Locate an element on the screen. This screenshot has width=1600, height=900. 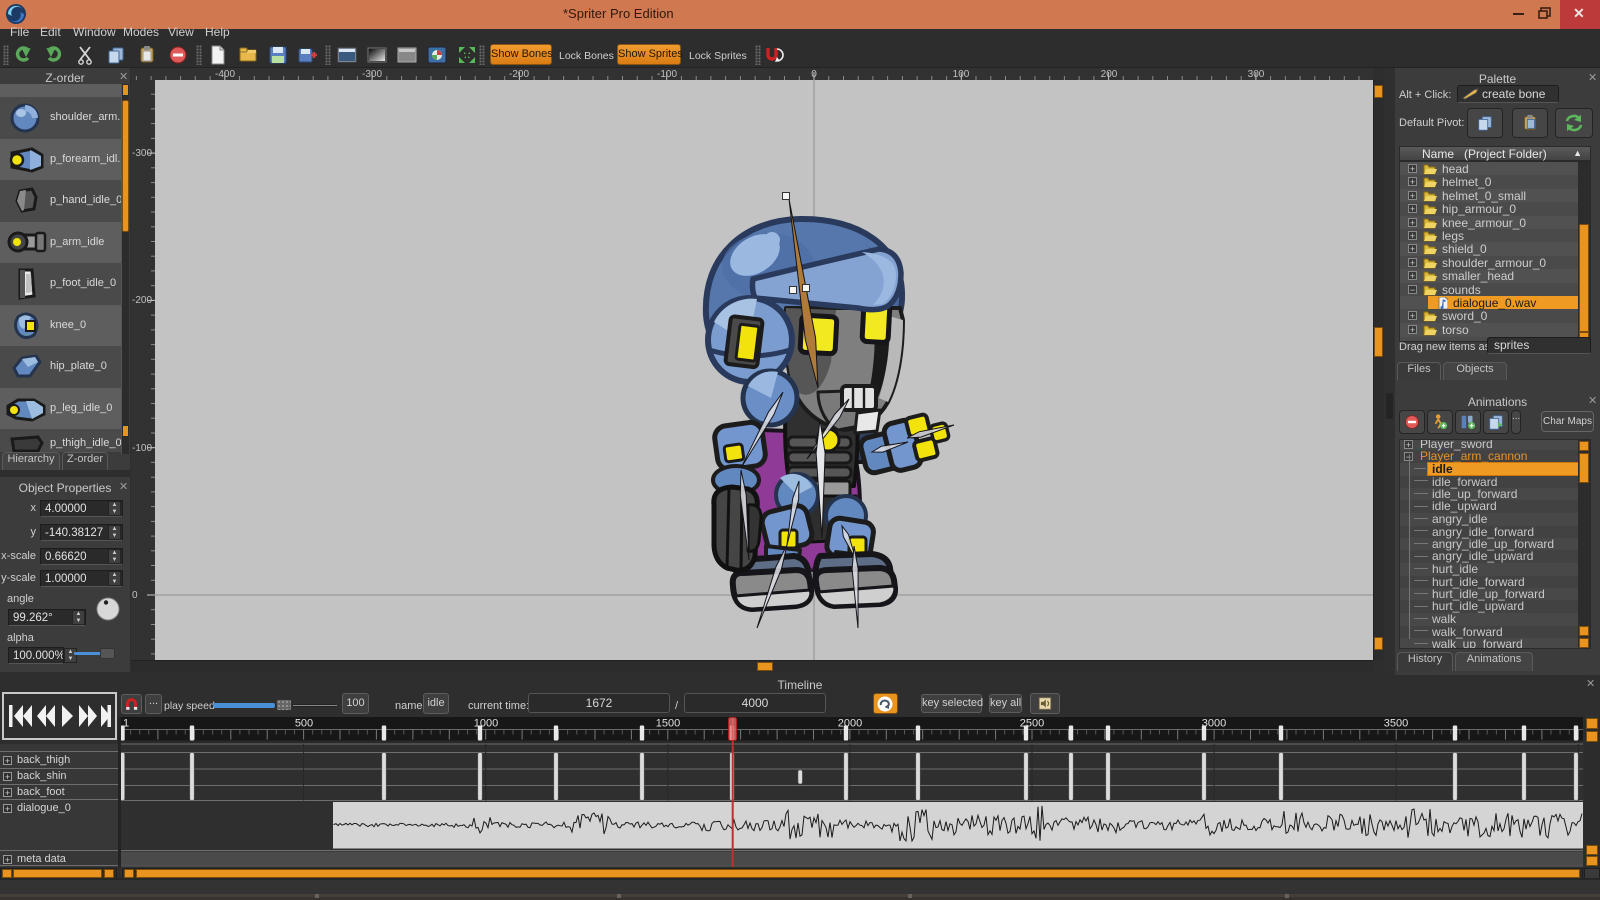
svg-text: 300 is located at coordinates (1256, 74).